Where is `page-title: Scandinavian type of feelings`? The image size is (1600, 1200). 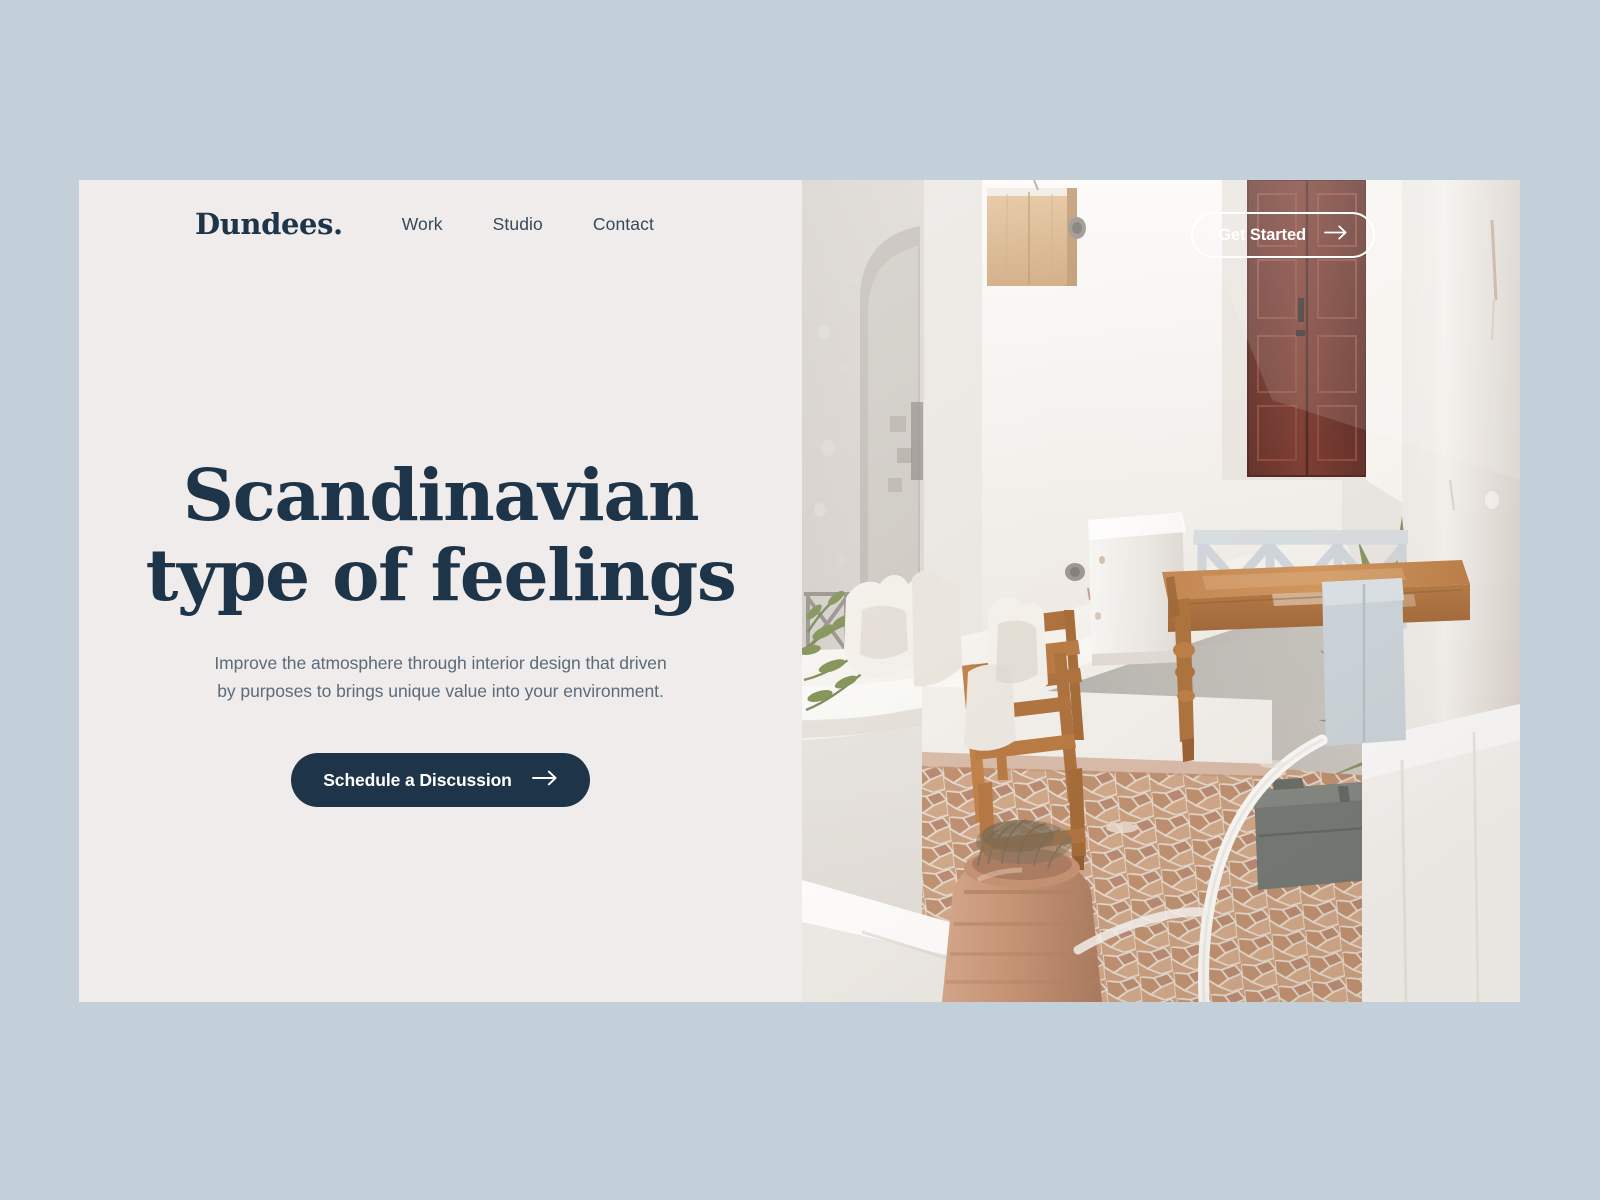
page-title: Scandinavian type of feelings is located at coordinates (440, 535).